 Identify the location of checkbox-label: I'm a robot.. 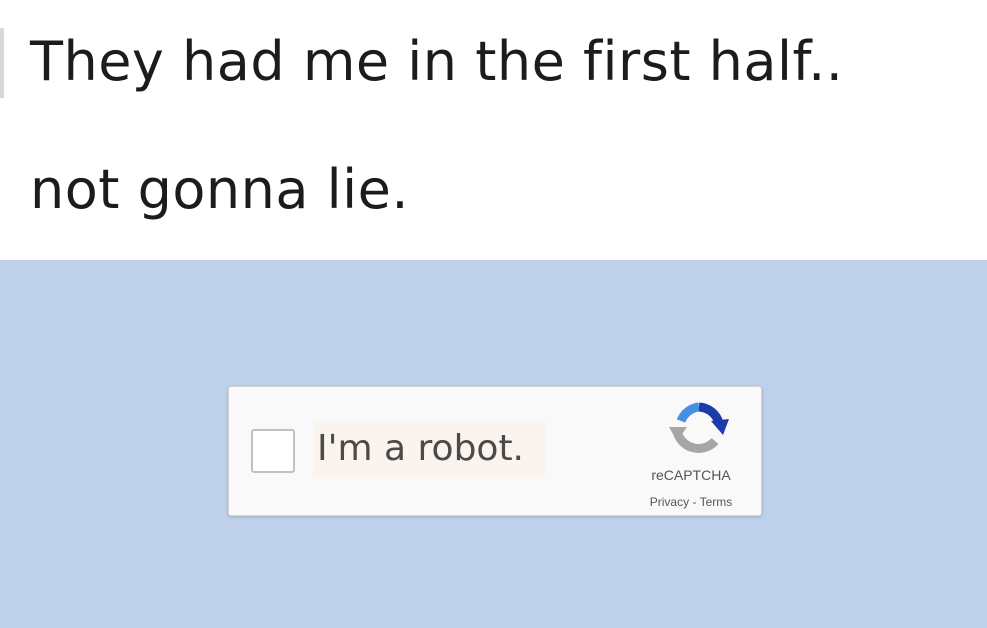
(420, 448).